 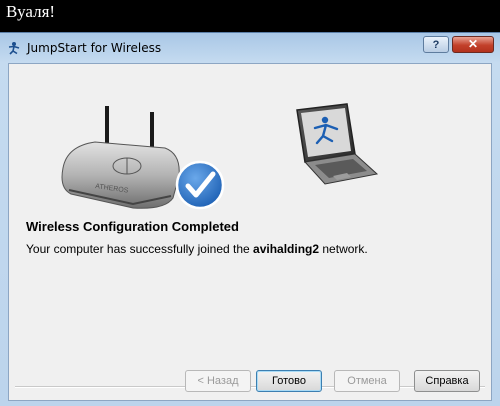 What do you see at coordinates (337, 144) in the screenshot?
I see `laptop-icon` at bounding box center [337, 144].